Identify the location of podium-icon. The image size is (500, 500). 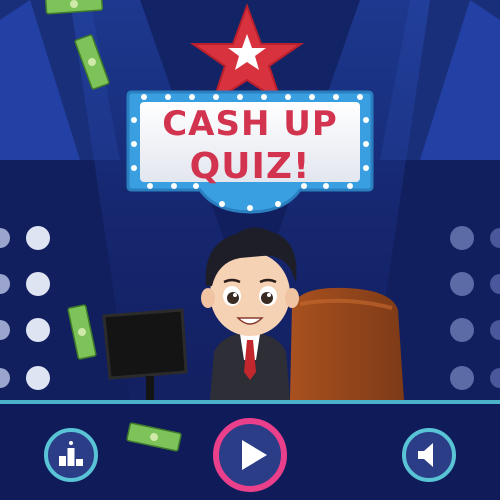
(71, 453).